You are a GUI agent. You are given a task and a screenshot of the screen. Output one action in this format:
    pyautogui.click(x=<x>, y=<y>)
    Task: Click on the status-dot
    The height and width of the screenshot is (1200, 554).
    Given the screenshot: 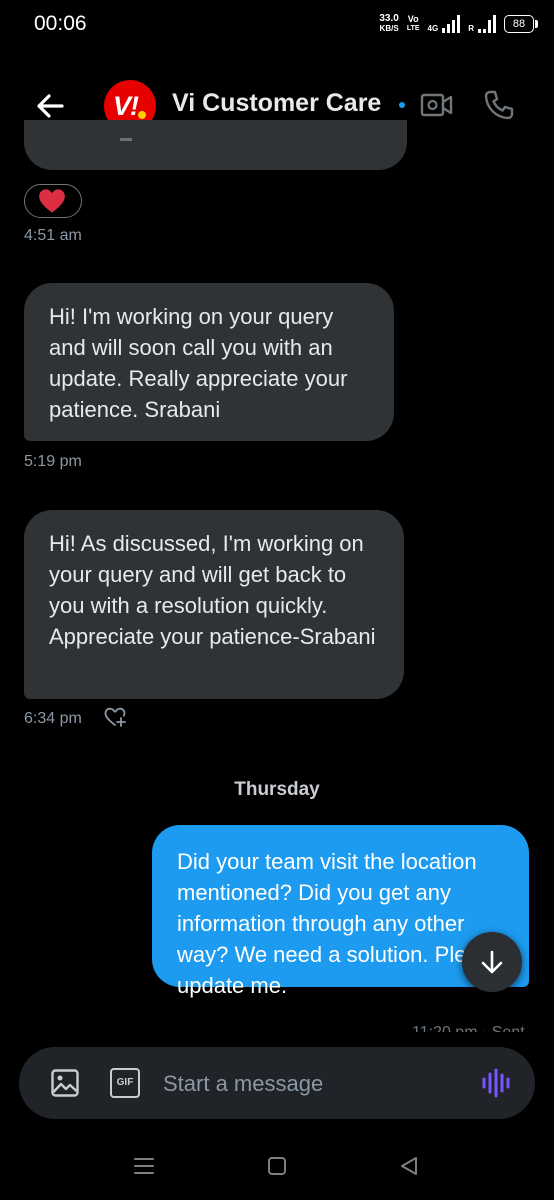 What is the action you would take?
    pyautogui.click(x=402, y=105)
    